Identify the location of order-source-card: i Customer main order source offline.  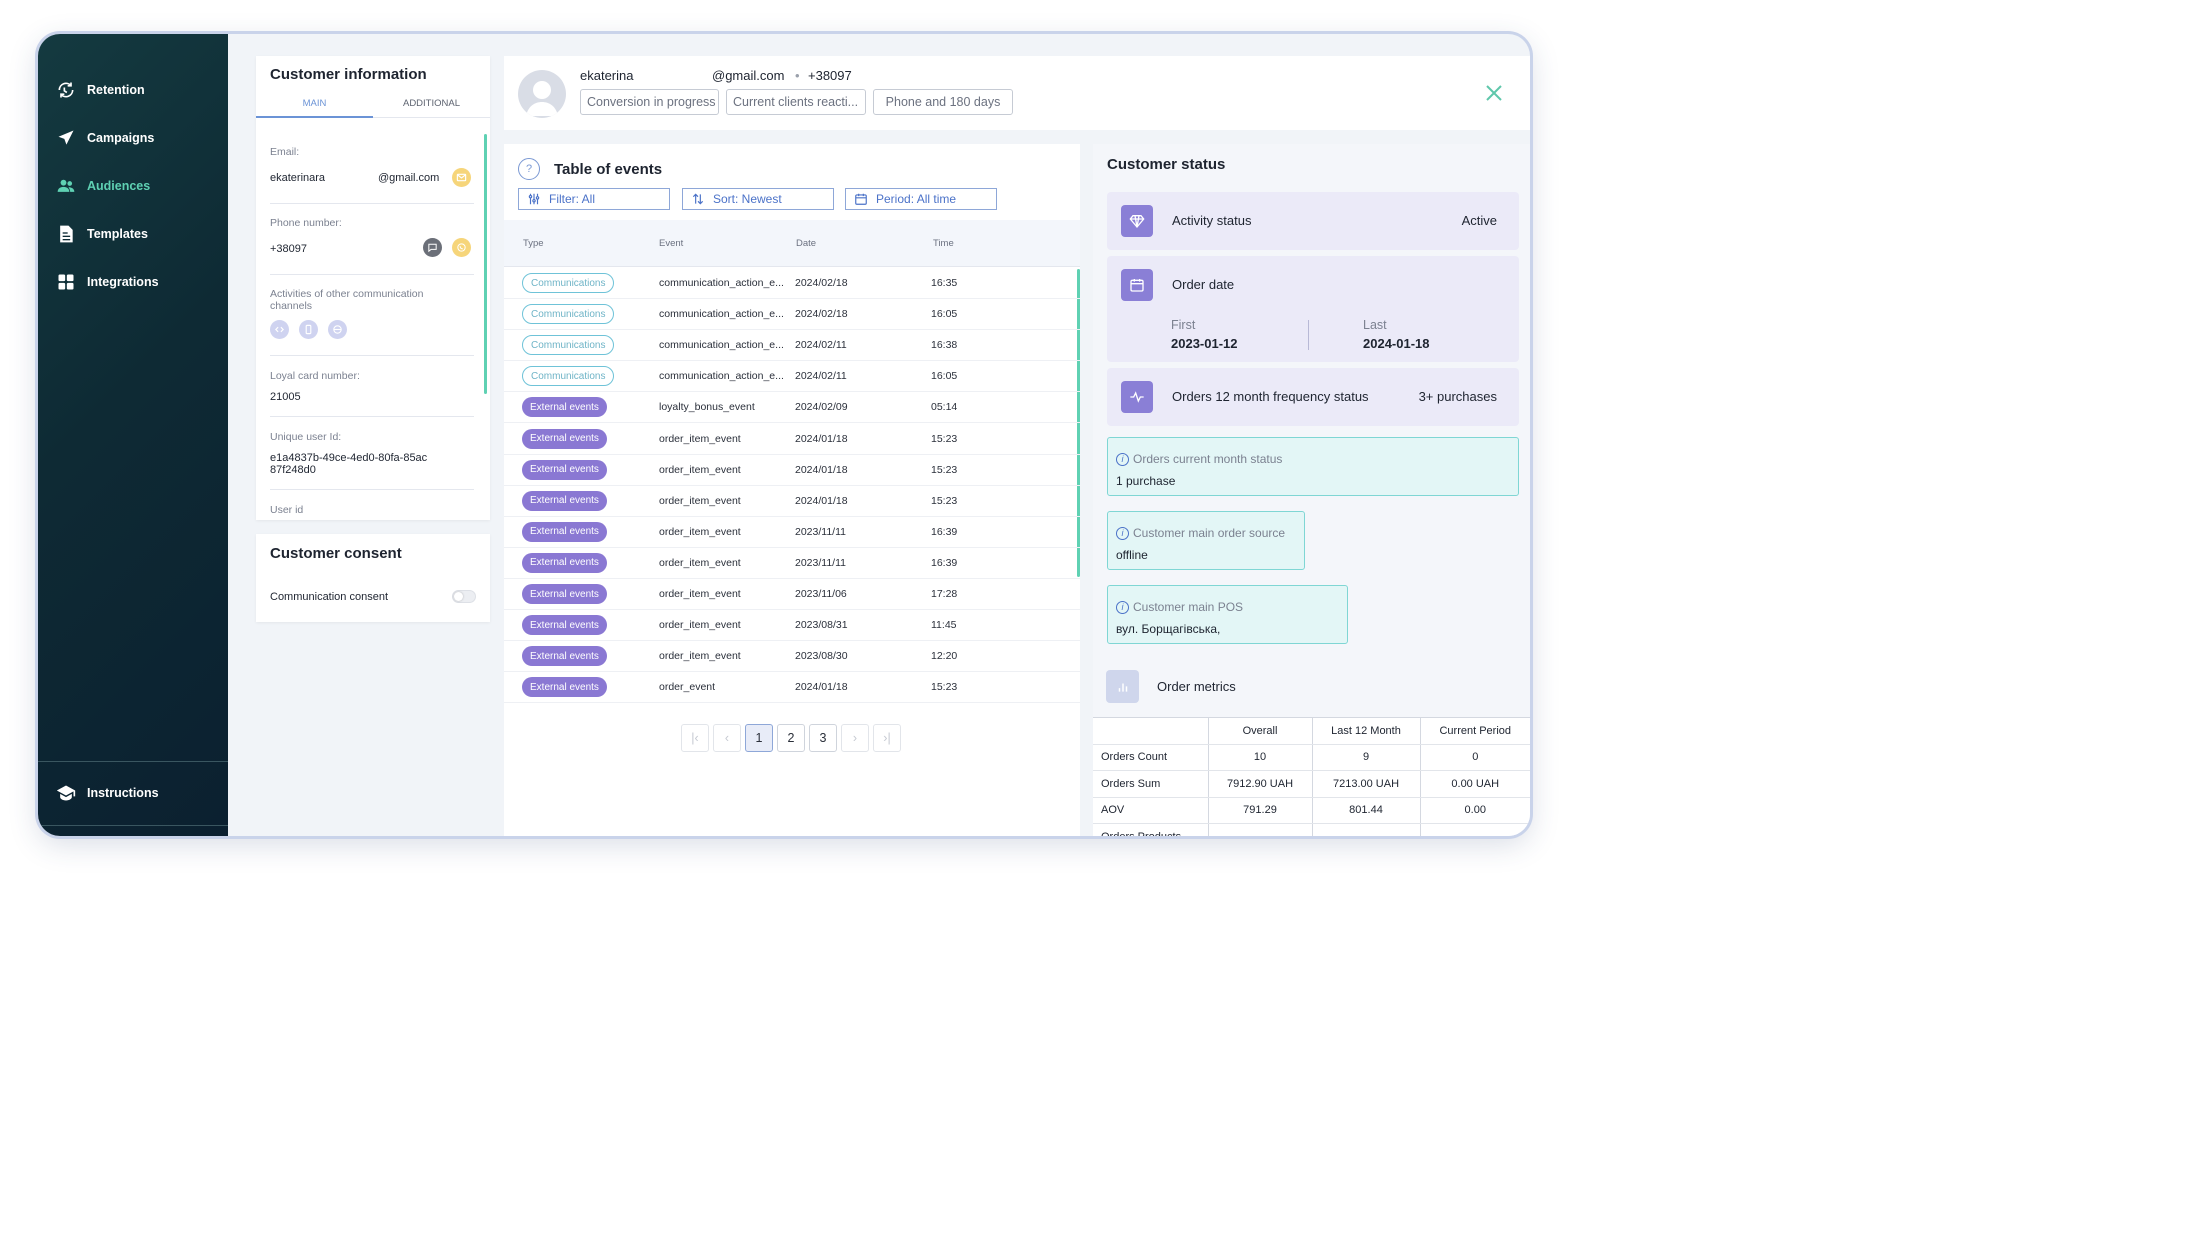
(1206, 540).